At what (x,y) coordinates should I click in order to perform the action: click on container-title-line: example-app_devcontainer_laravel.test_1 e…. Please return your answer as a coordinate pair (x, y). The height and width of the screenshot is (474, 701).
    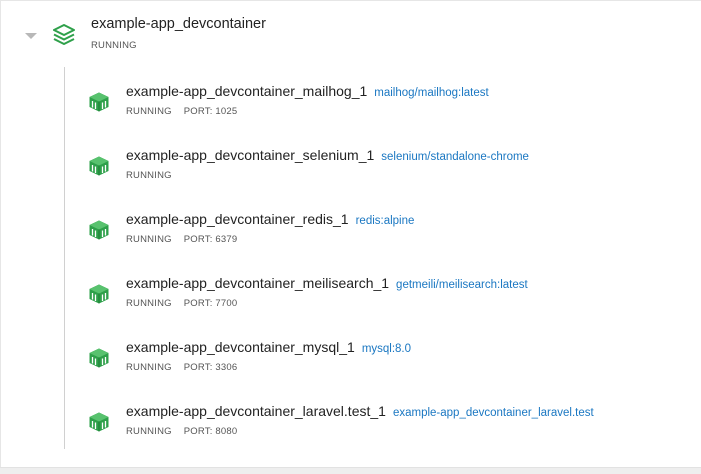
    Looking at the image, I should click on (360, 412).